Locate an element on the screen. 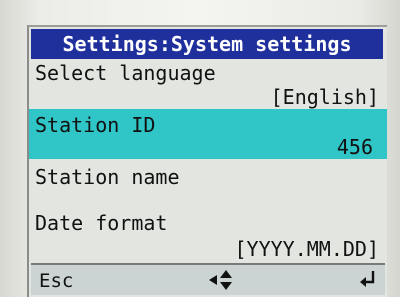  softkey-bar: Esc is located at coordinates (208, 280).